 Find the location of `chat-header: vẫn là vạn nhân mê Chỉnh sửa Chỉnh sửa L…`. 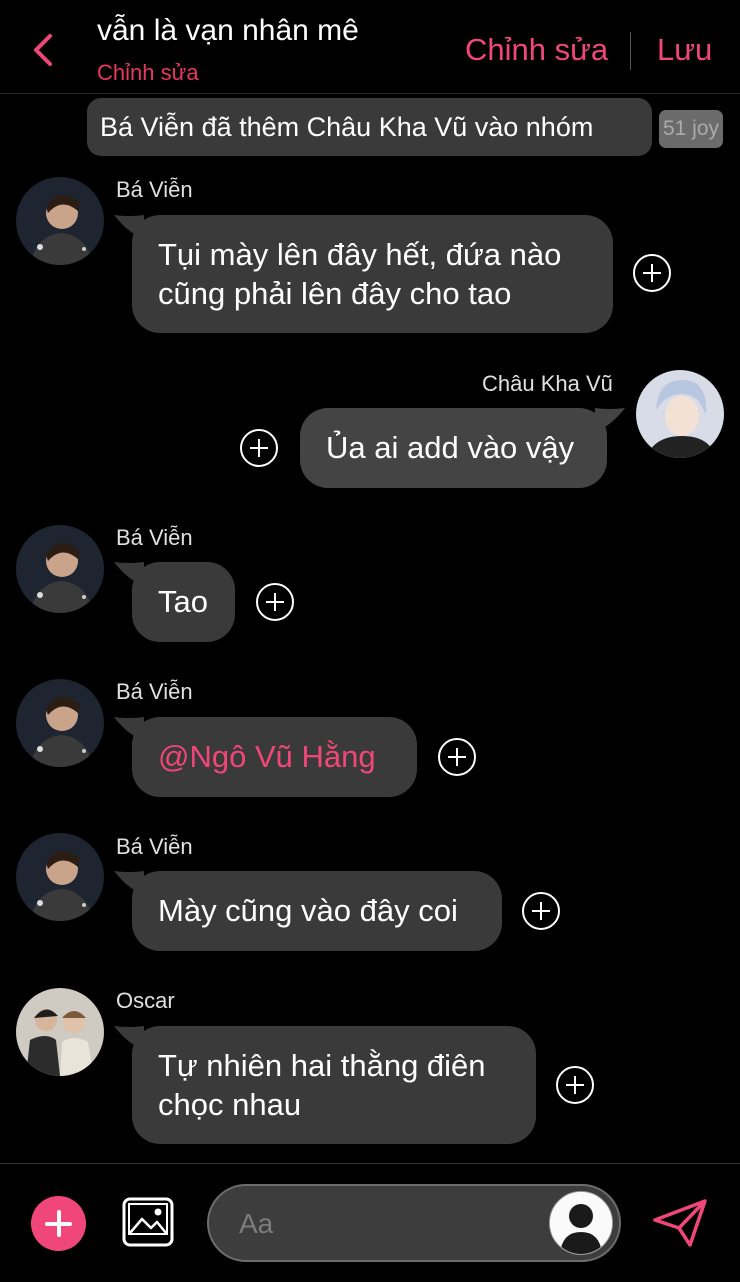

chat-header: vẫn là vạn nhân mê Chỉnh sửa Chỉnh sửa L… is located at coordinates (370, 47).